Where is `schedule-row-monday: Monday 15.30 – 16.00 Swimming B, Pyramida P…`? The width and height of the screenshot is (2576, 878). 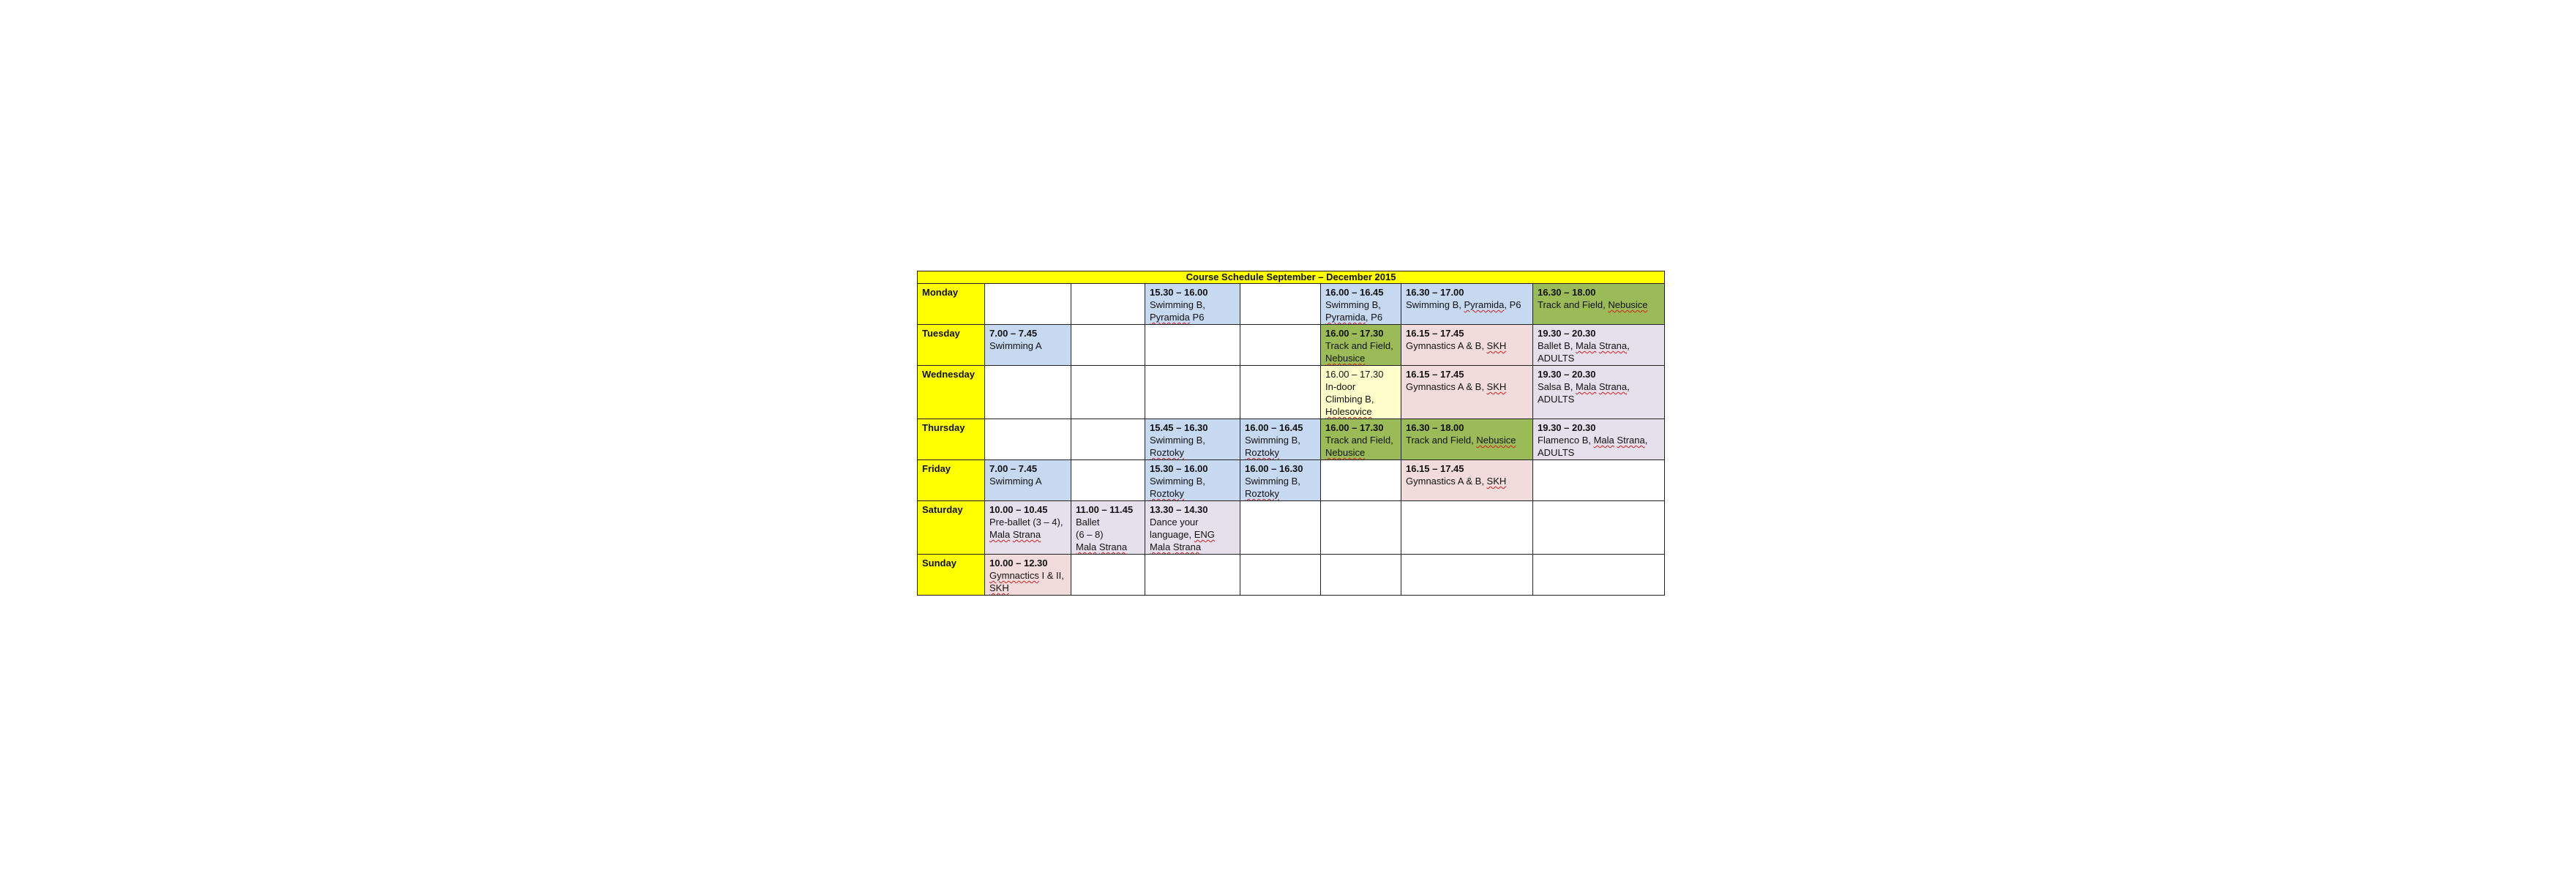
schedule-row-monday: Monday 15.30 – 16.00 Swimming B, Pyramida P… is located at coordinates (1291, 304).